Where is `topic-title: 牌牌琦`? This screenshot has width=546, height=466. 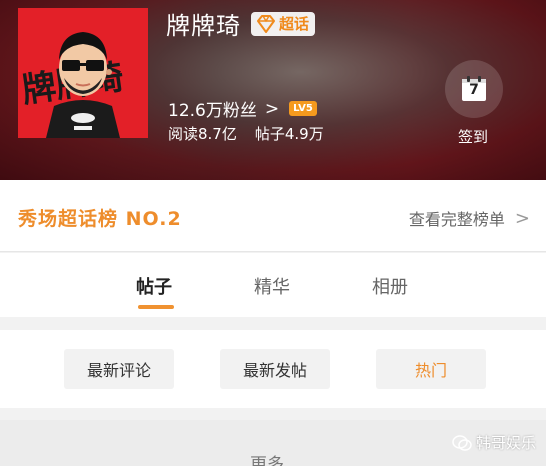
topic-title: 牌牌琦 is located at coordinates (203, 26).